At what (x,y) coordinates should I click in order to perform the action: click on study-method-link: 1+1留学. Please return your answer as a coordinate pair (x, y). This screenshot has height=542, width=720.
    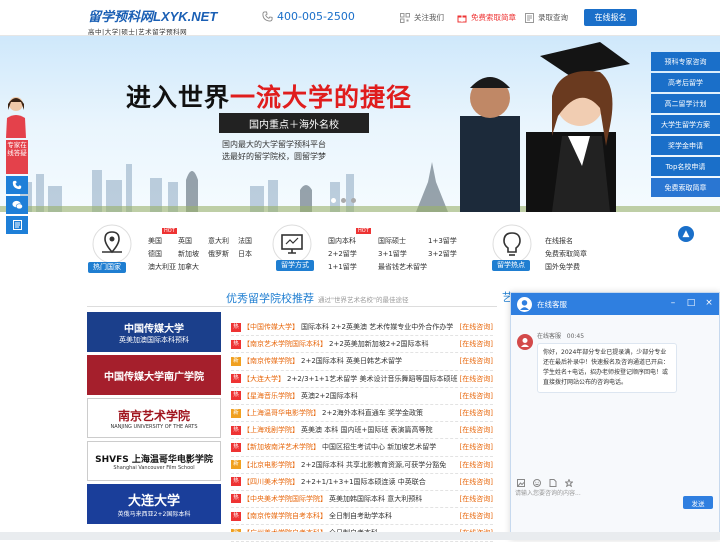
    Looking at the image, I should click on (342, 267).